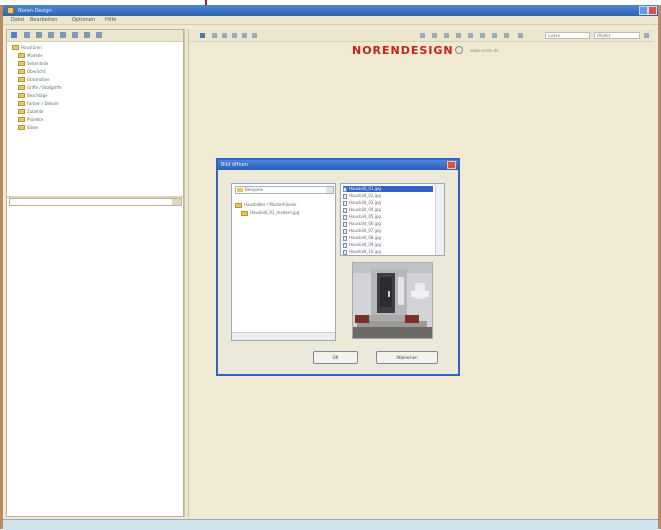 The image size is (661, 530). I want to click on menu-optionen: Optionen, so click(83, 20).